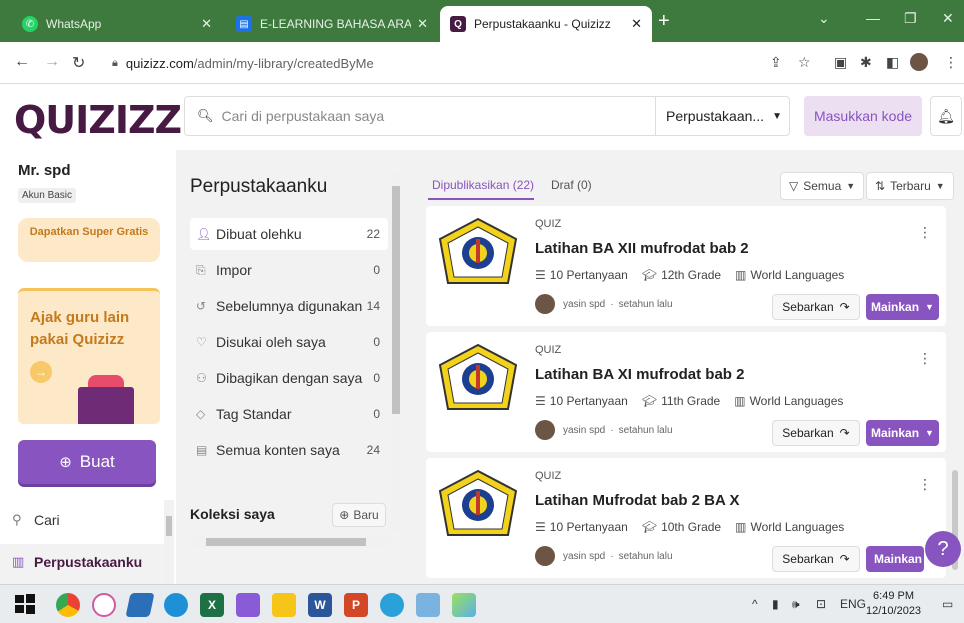 The image size is (964, 623). Describe the element at coordinates (289, 270) in the screenshot. I see `library-item-import: ⎘ Impor 0` at that location.